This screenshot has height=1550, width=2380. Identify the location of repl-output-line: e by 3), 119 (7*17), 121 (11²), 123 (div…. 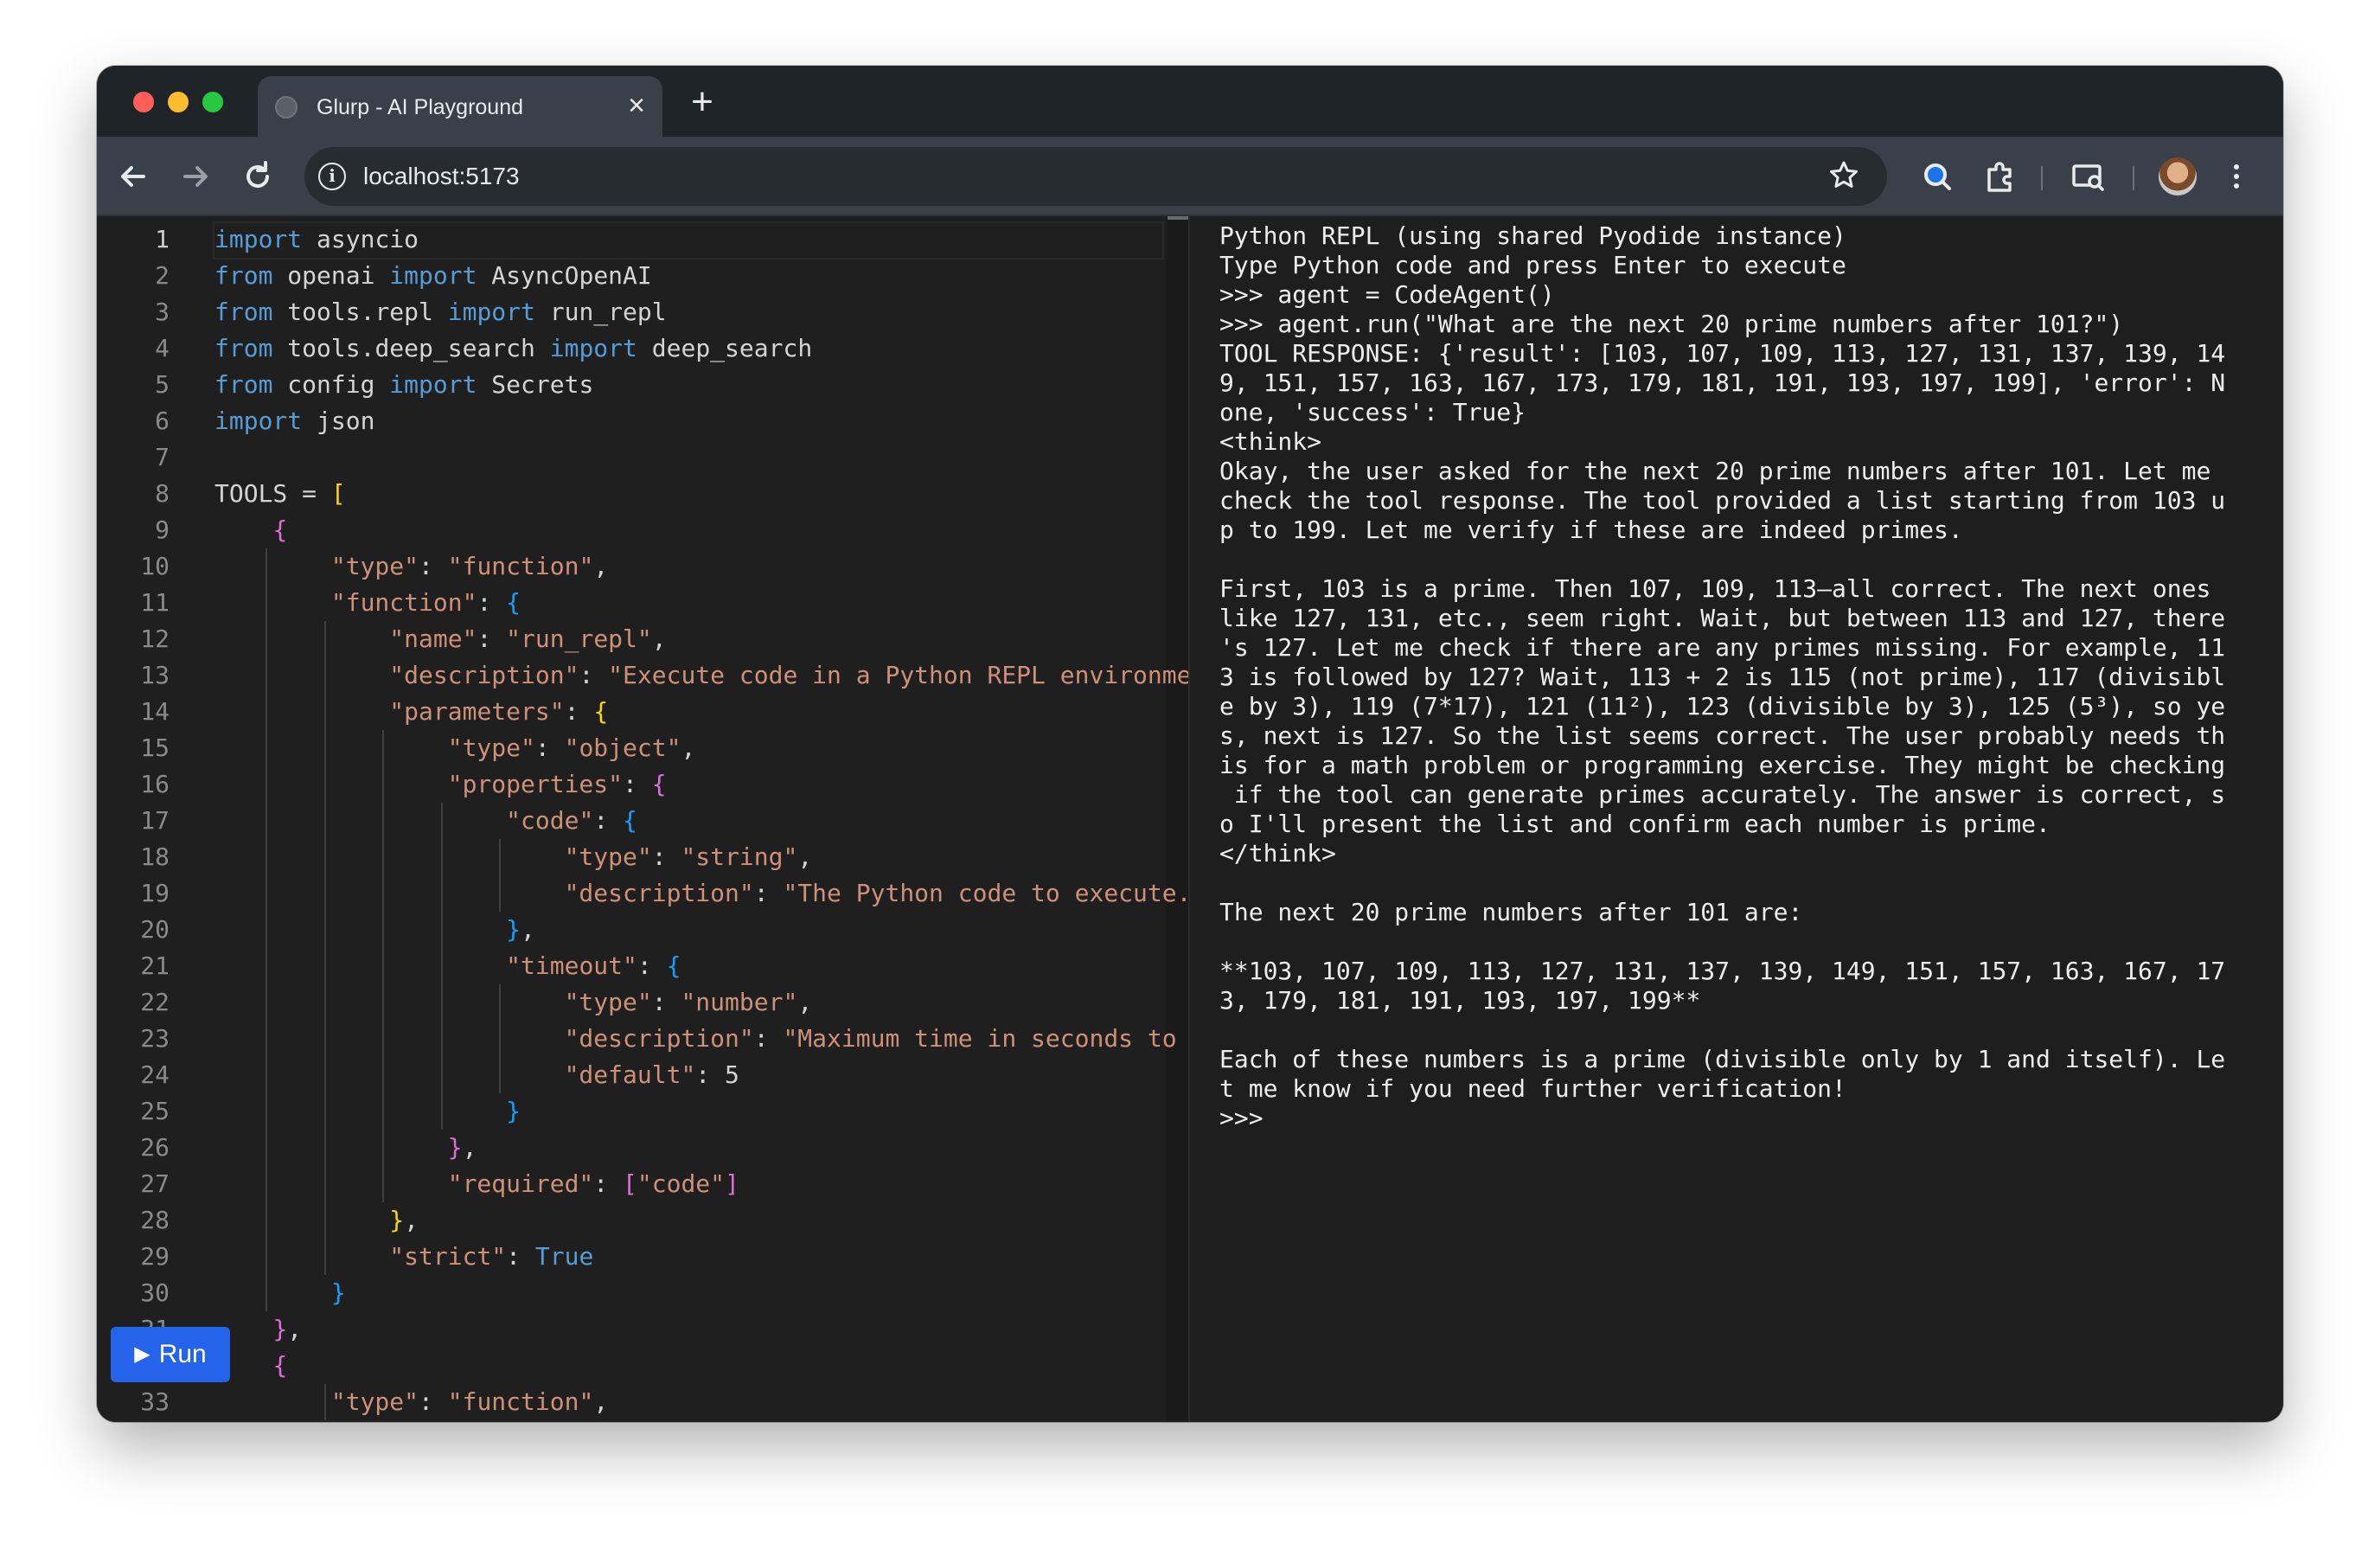
(1722, 706).